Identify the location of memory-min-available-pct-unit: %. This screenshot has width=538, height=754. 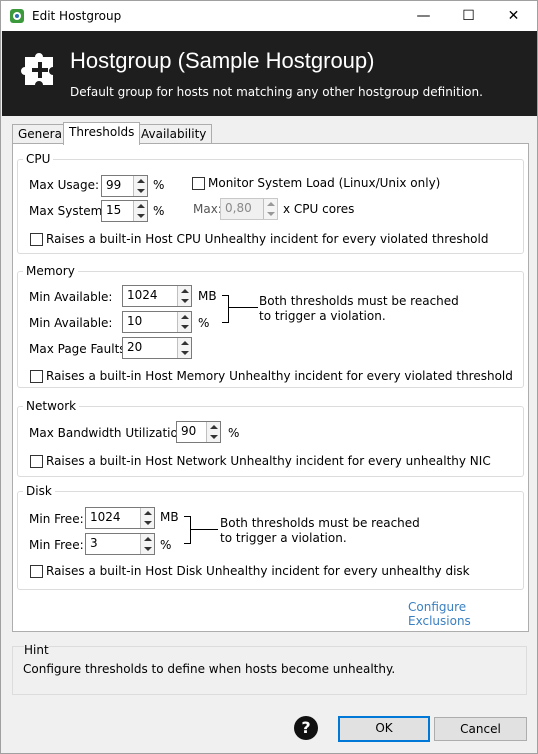
(204, 323).